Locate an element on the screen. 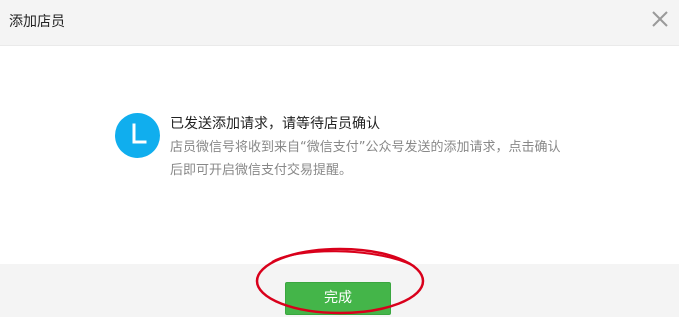  done-button: 完成 is located at coordinates (338, 298).